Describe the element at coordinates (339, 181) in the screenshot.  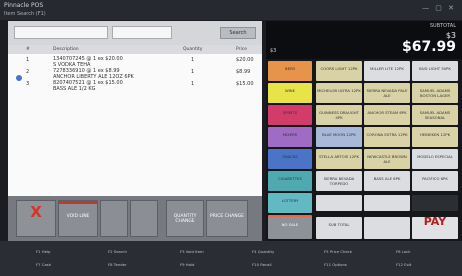
I see `product-key: SIERRA NEVADA TORPEDO` at that location.